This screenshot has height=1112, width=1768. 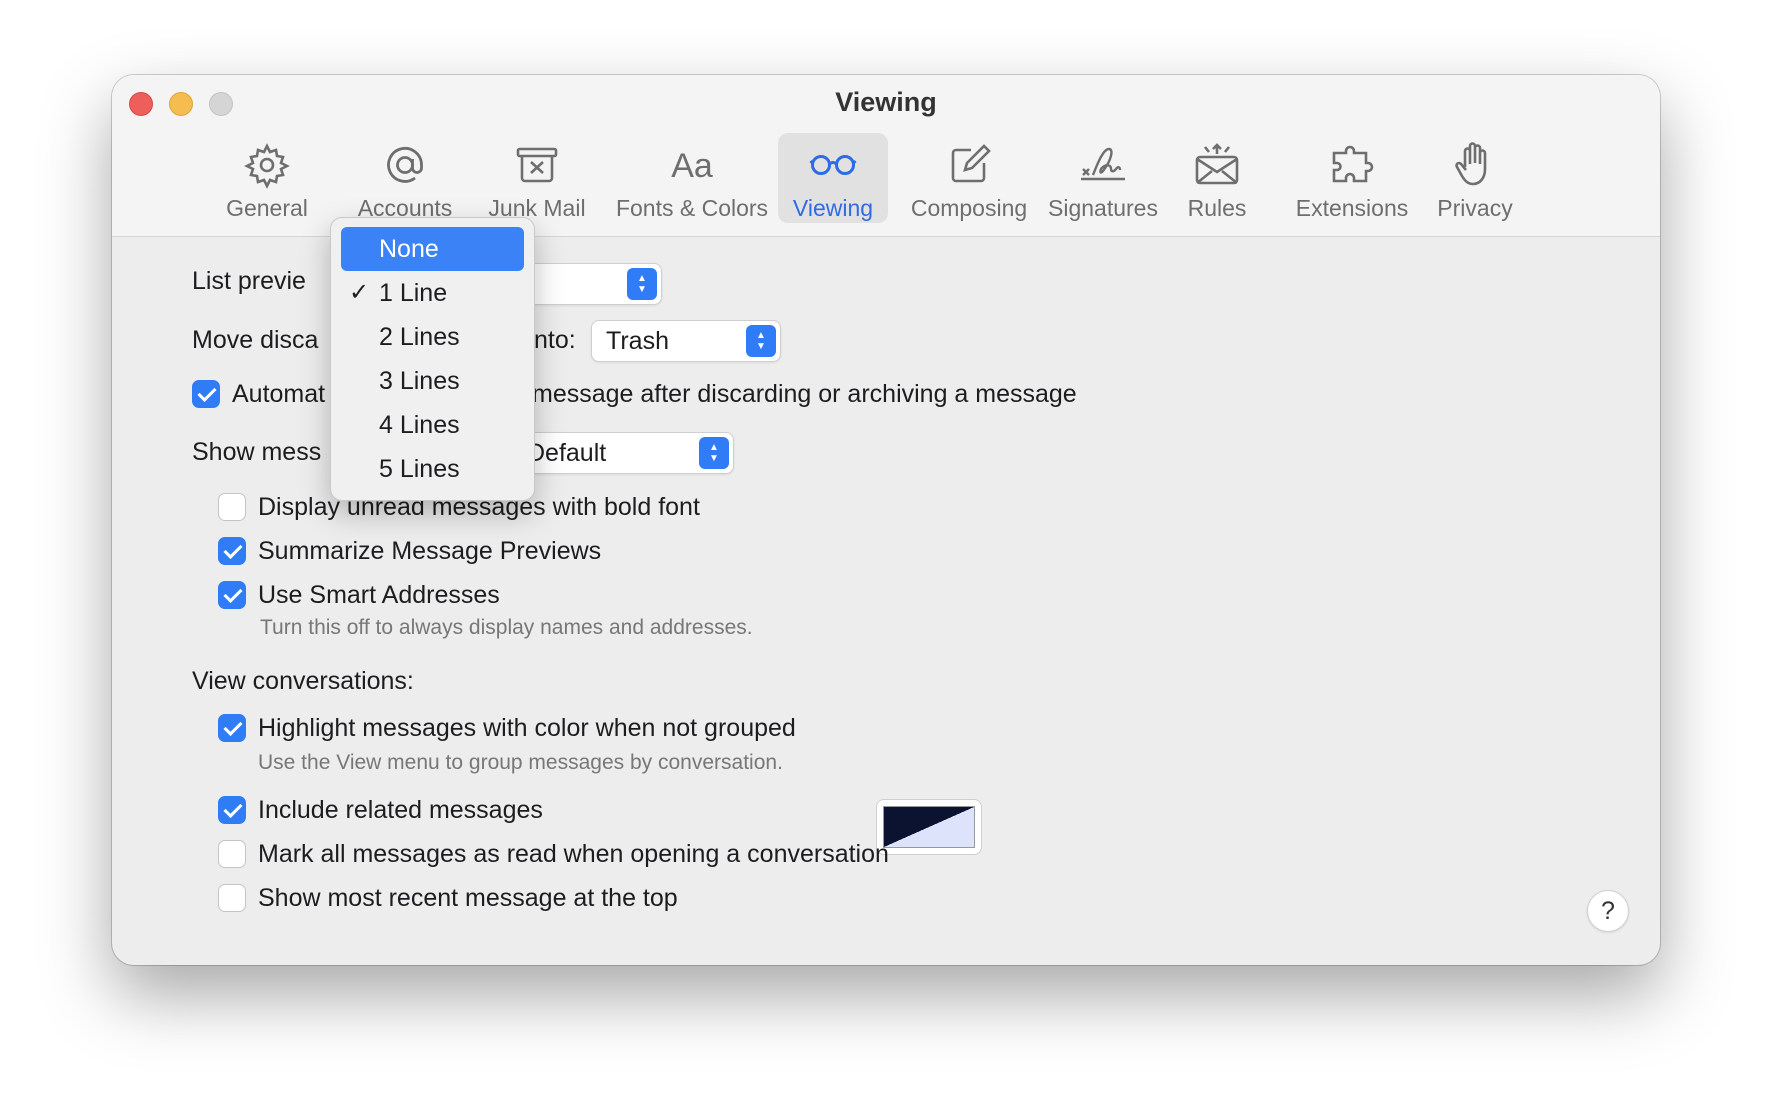 I want to click on rules-icon, so click(x=1217, y=164).